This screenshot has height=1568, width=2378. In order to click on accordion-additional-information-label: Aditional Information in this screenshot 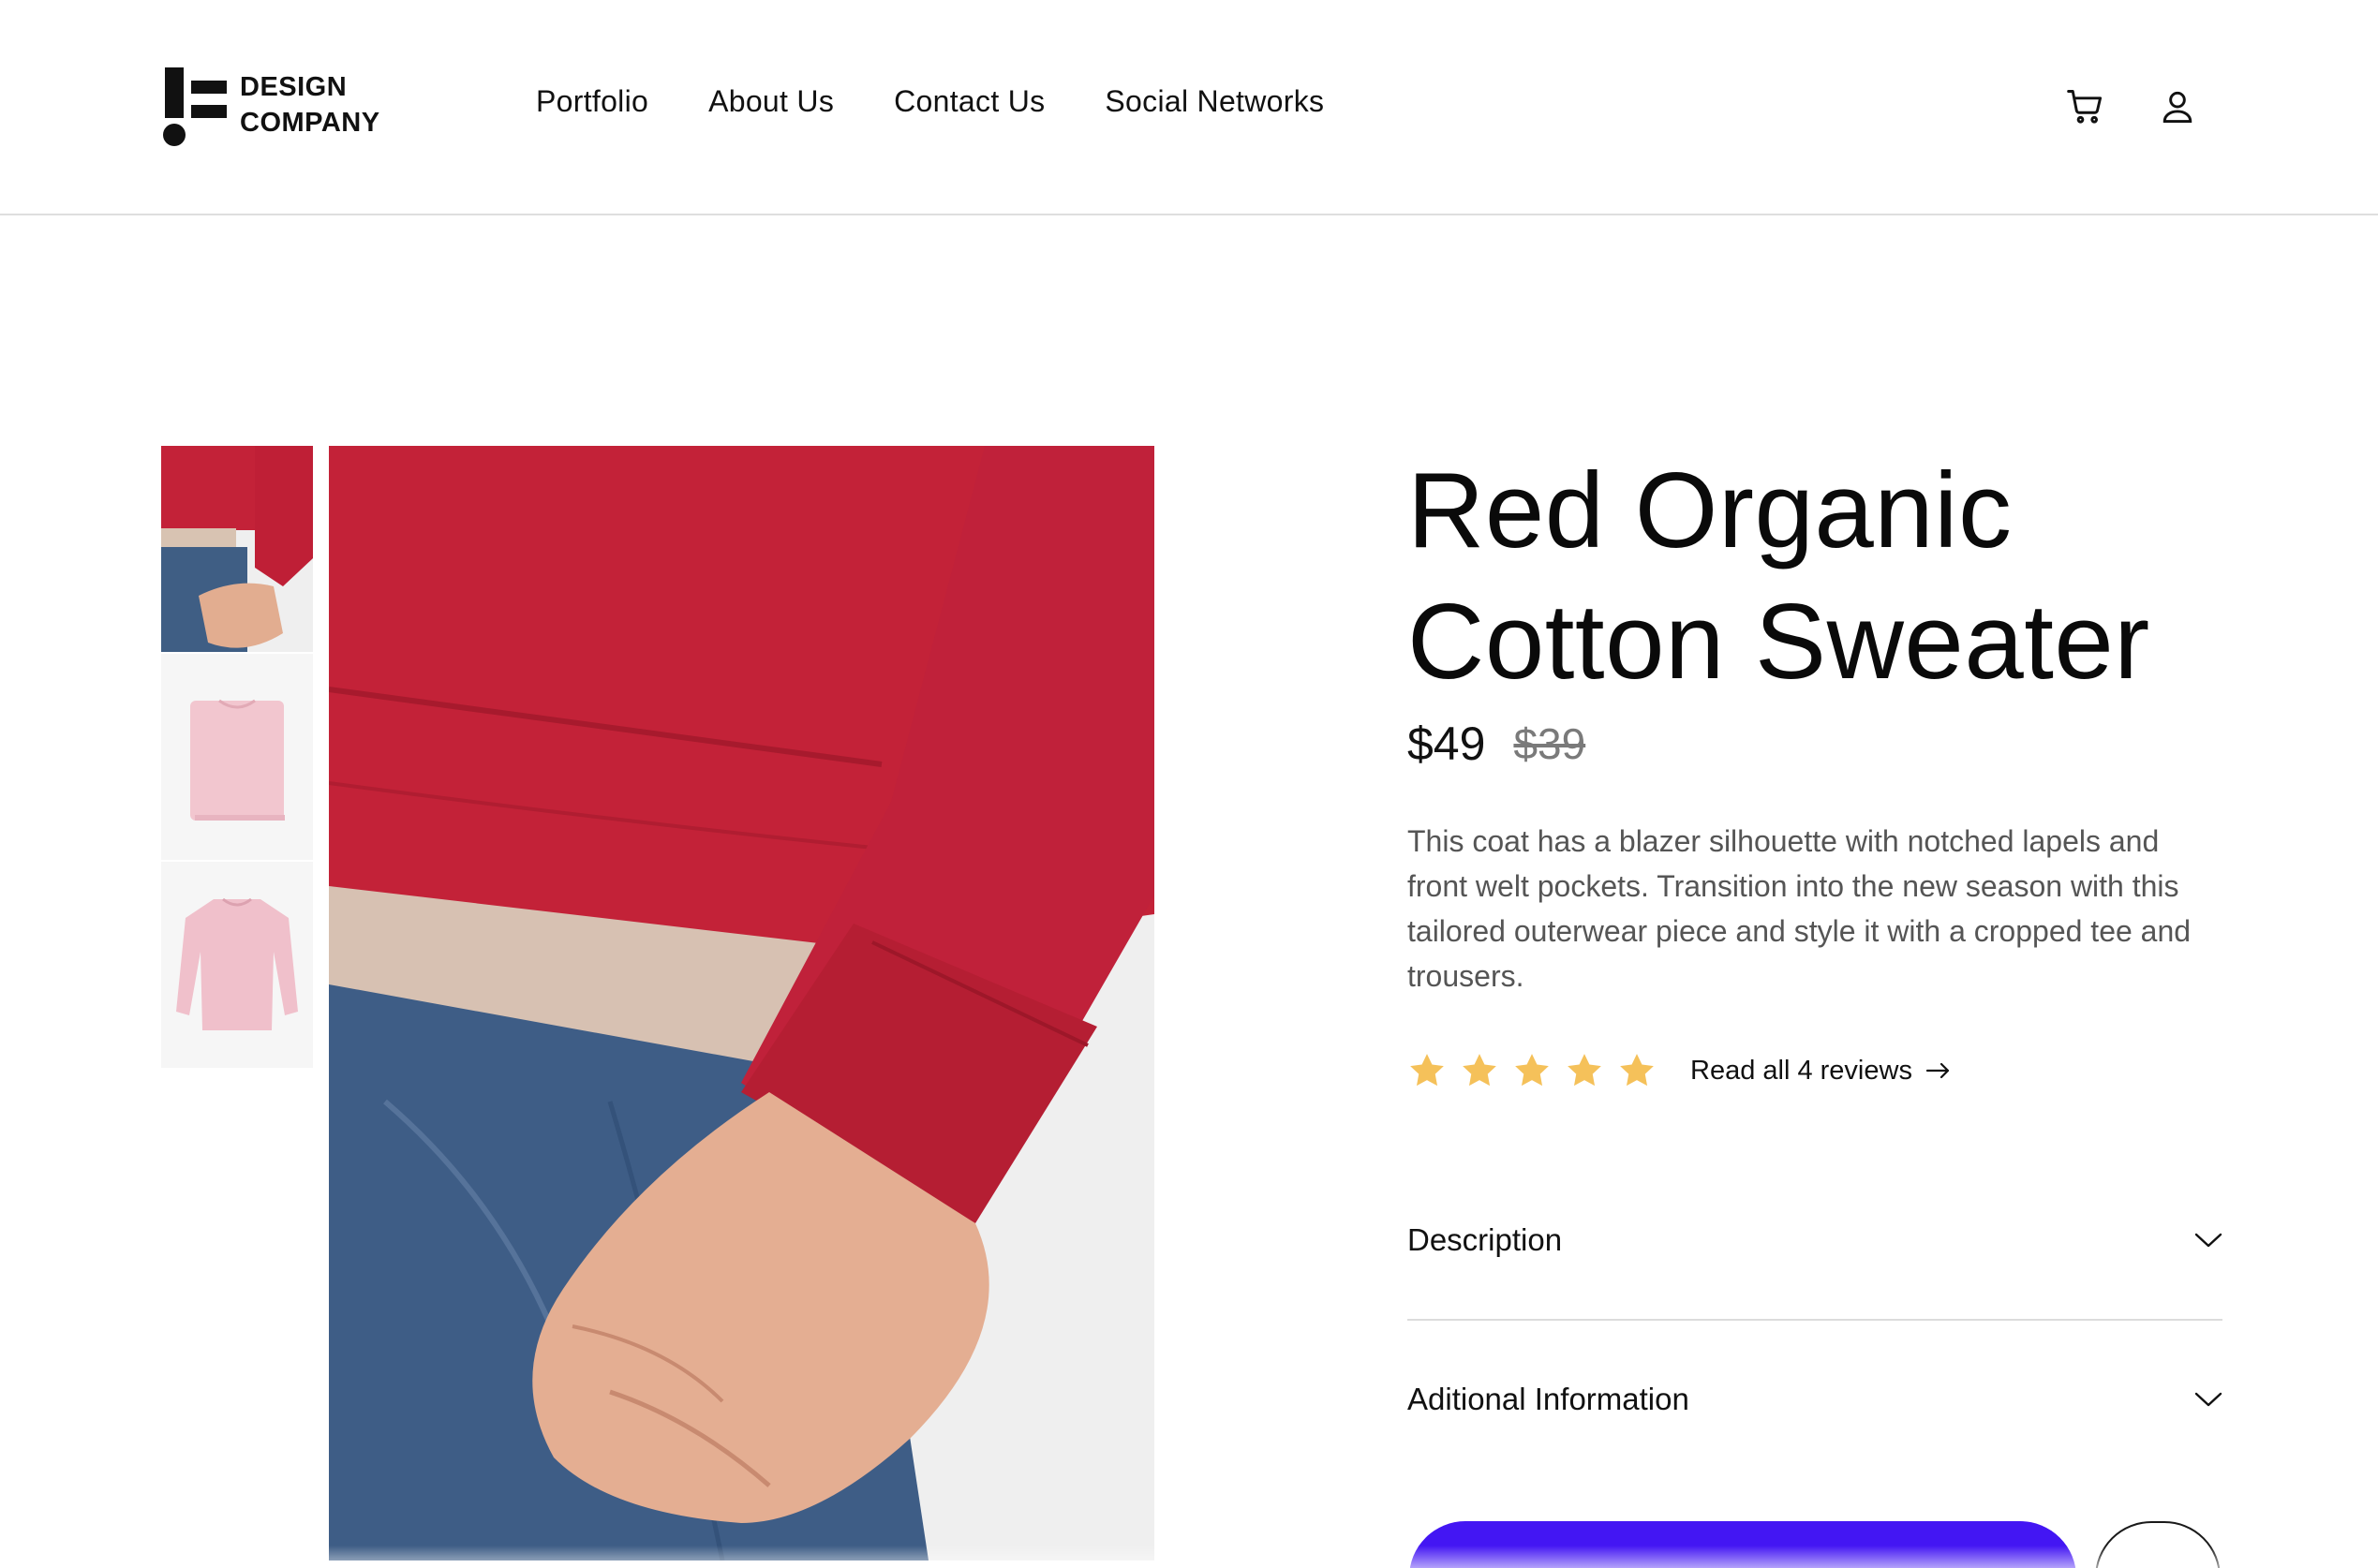, I will do `click(1548, 1399)`.